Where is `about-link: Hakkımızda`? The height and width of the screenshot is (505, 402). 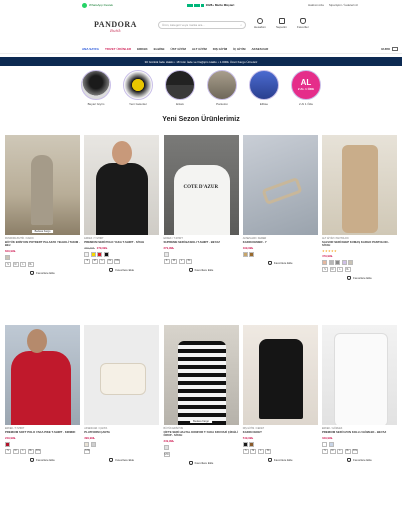
about-link: Hakkımızda is located at coordinates (316, 5).